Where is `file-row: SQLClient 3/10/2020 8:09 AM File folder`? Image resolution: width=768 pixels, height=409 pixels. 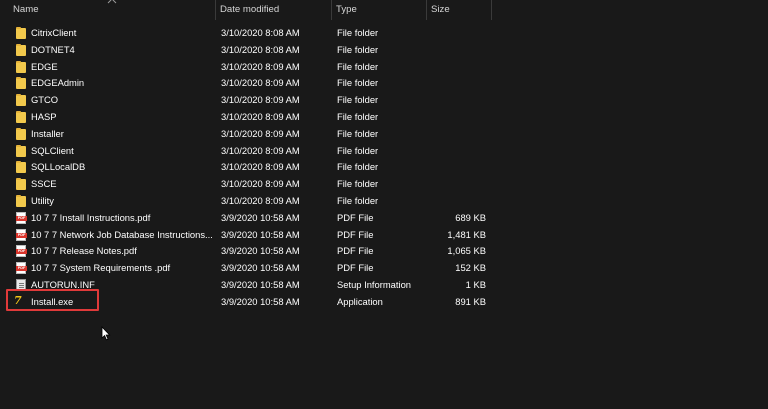
file-row: SQLClient 3/10/2020 8:09 AM File folder is located at coordinates (384, 151).